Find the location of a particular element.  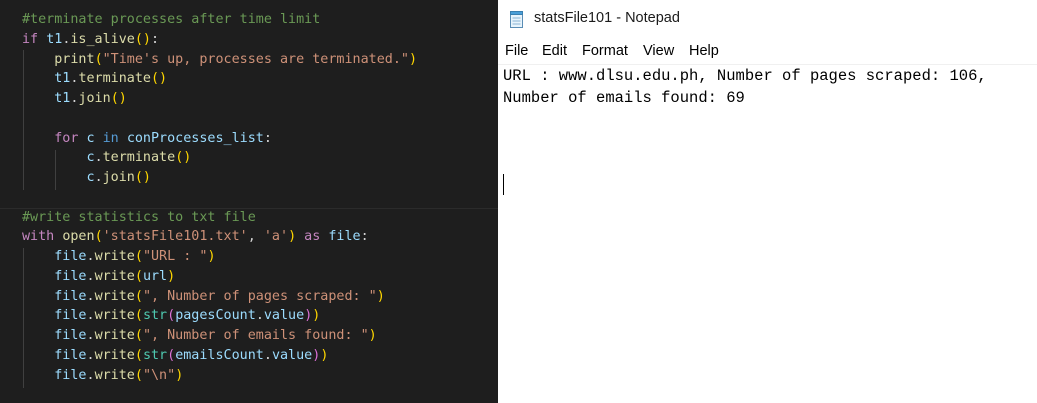

menu-edit: Edit is located at coordinates (554, 51).